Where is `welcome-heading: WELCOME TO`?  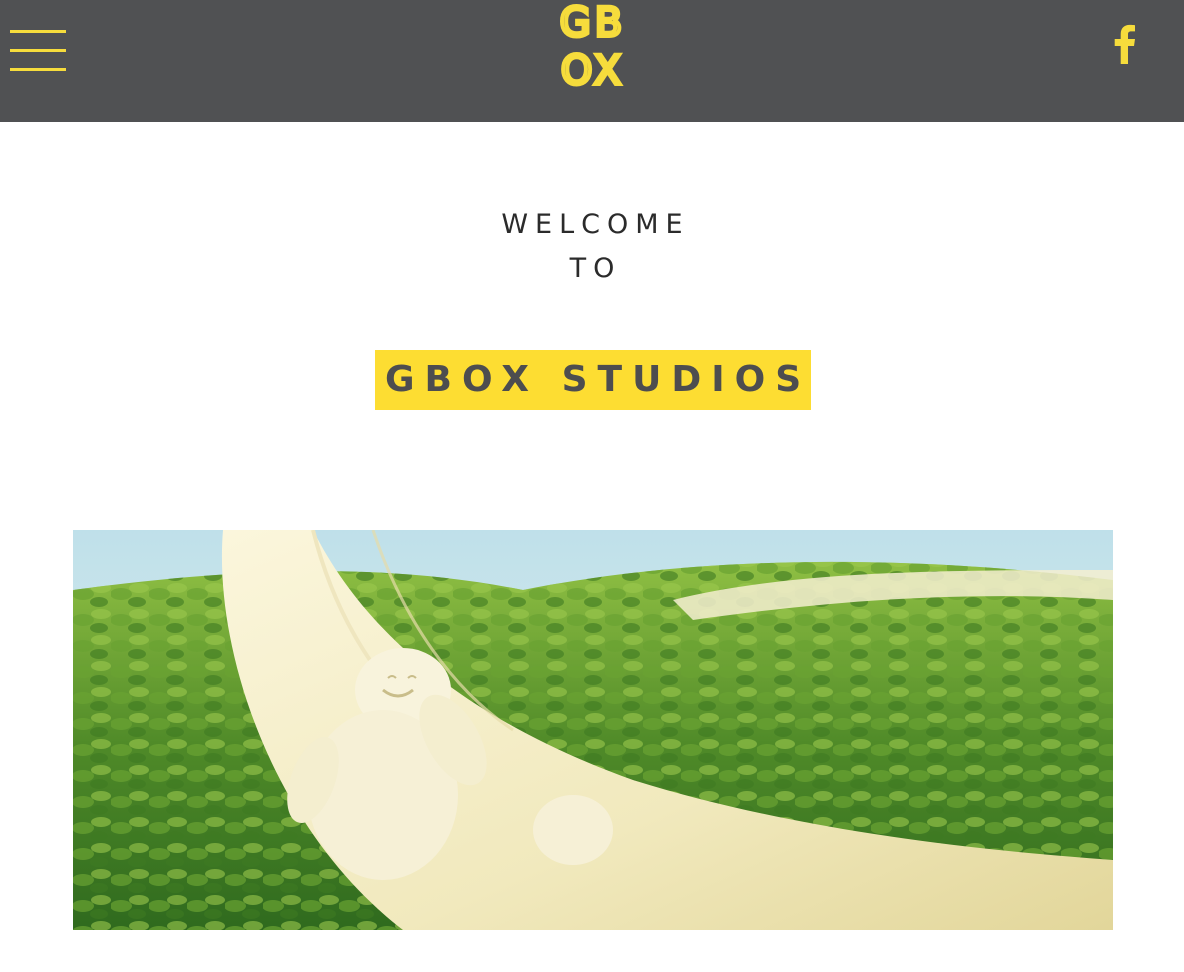 welcome-heading: WELCOME TO is located at coordinates (592, 247).